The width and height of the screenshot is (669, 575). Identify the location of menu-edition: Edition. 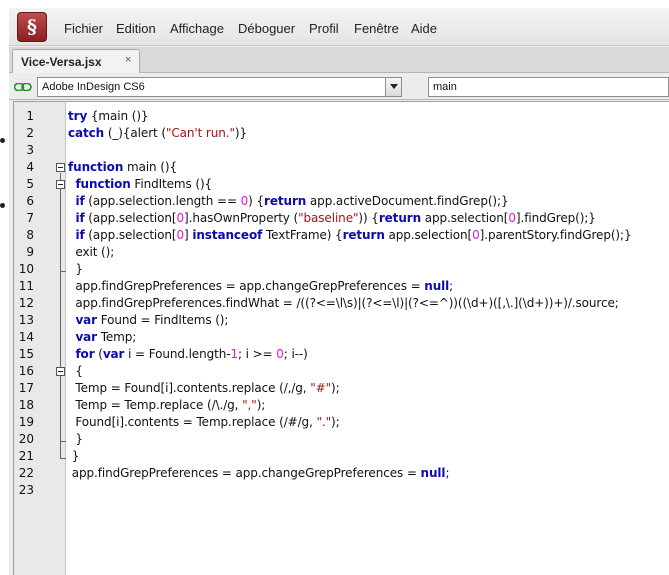
(136, 28).